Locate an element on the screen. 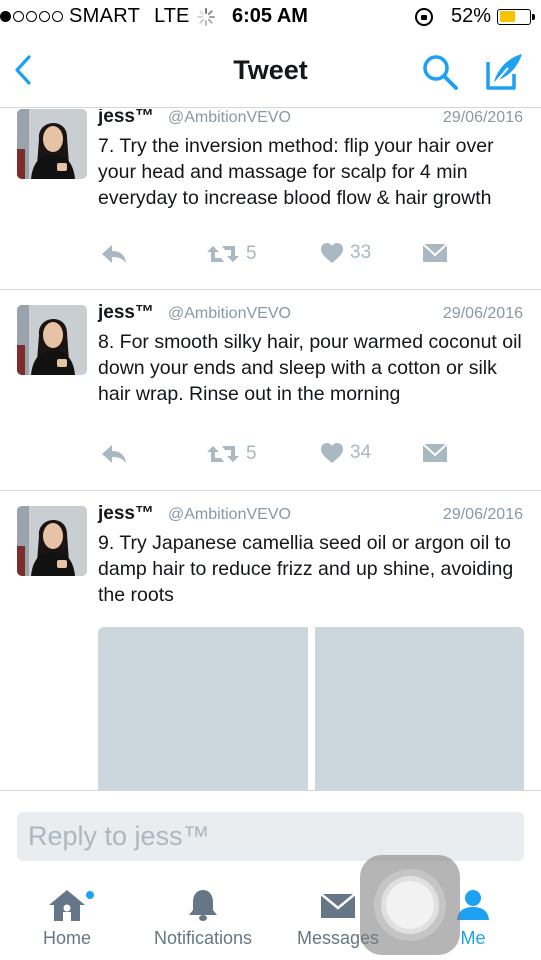  nav-bar: Tweet is located at coordinates (270, 71).